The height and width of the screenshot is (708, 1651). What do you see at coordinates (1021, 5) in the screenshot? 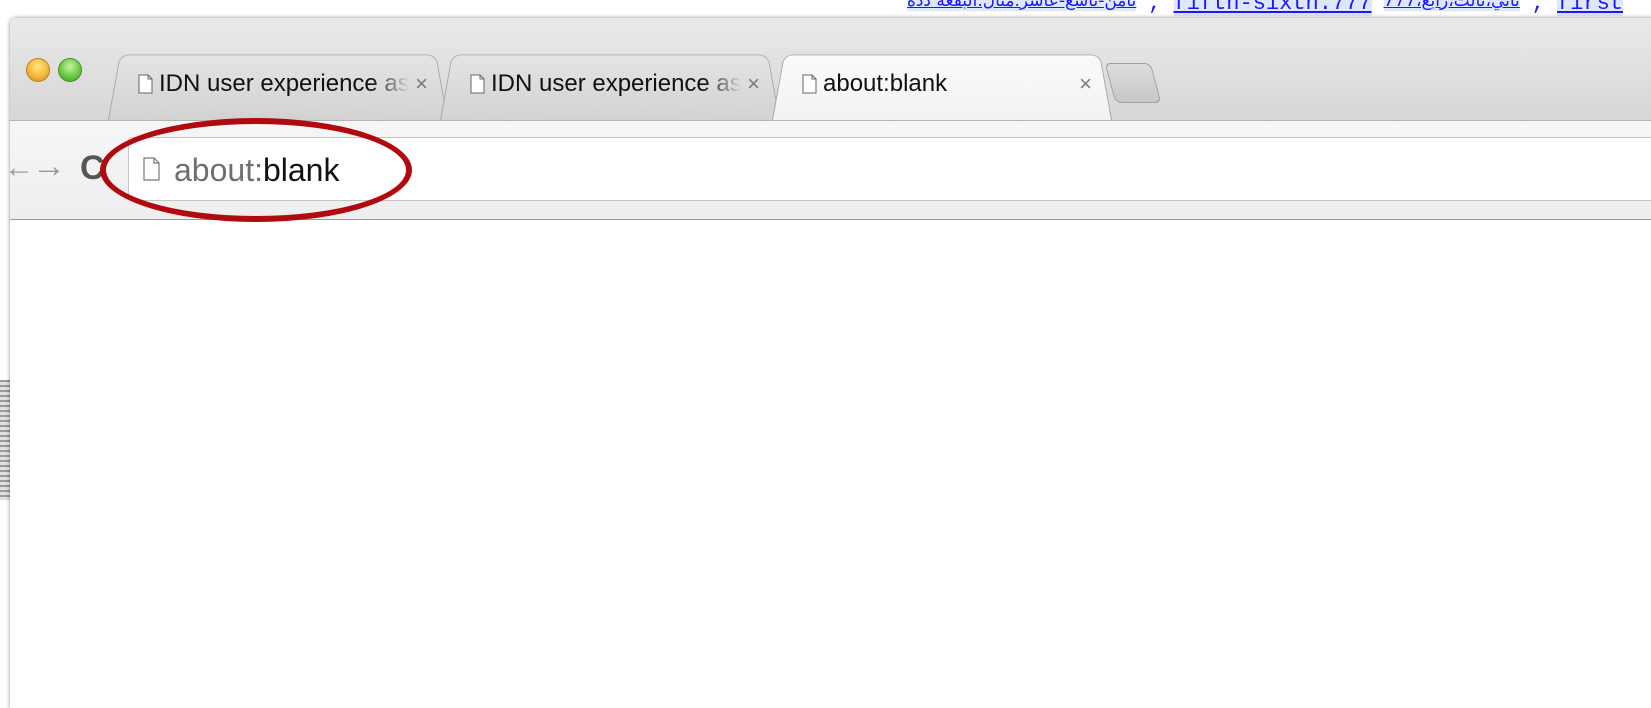
I see `background-link: ثامن-تاسع-عاشر.مثال.البقعة ددة` at bounding box center [1021, 5].